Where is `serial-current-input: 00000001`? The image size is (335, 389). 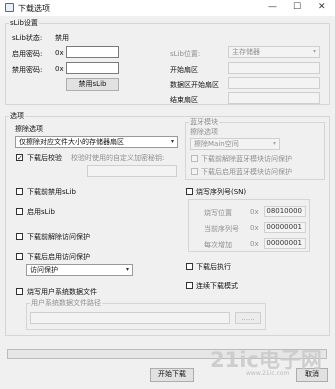
serial-current-input: 00000001 is located at coordinates (285, 227).